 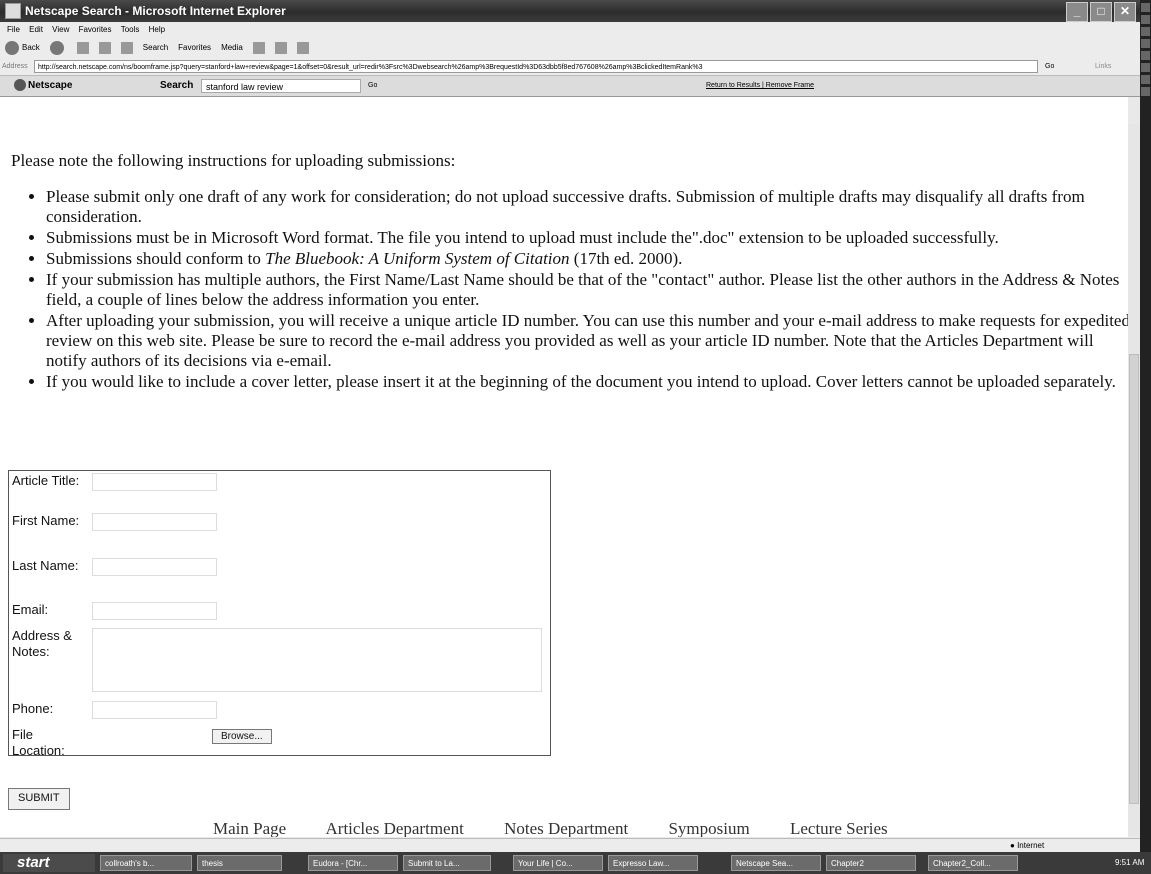 I want to click on email-field, so click(x=154, y=611).